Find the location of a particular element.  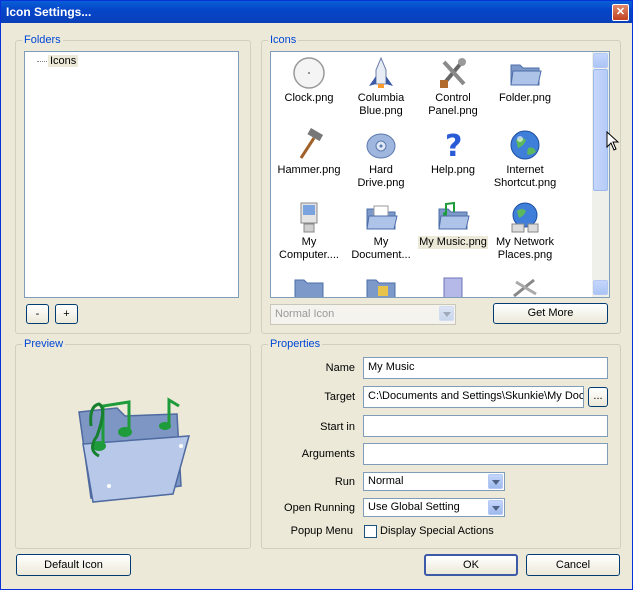

documents-folder-icon is located at coordinates (381, 217).